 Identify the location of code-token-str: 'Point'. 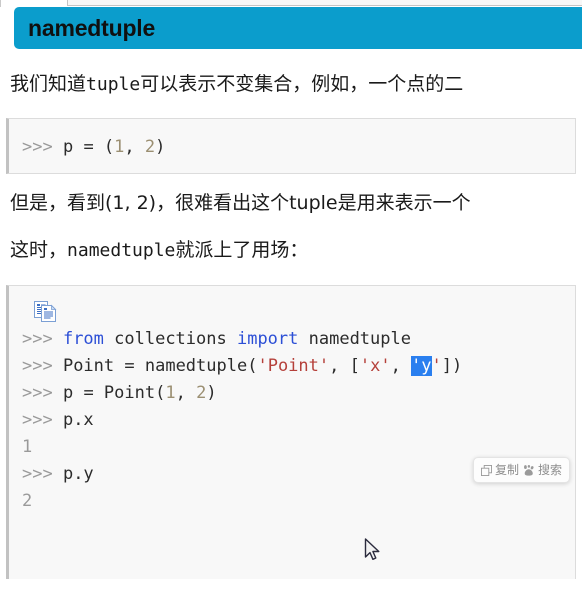
(293, 365).